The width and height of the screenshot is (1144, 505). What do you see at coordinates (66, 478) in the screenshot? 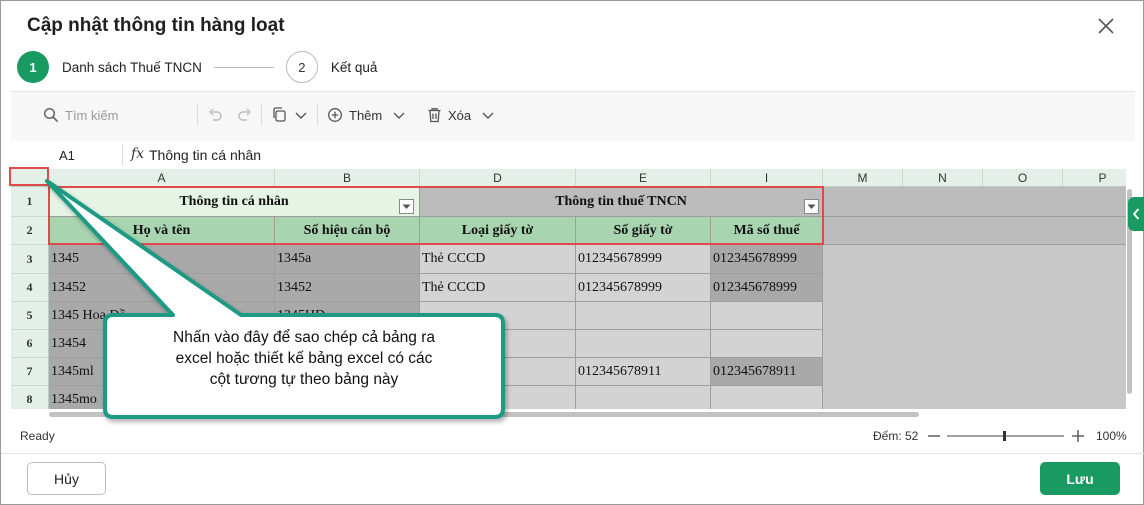
I see `cancel-button: Hủy` at bounding box center [66, 478].